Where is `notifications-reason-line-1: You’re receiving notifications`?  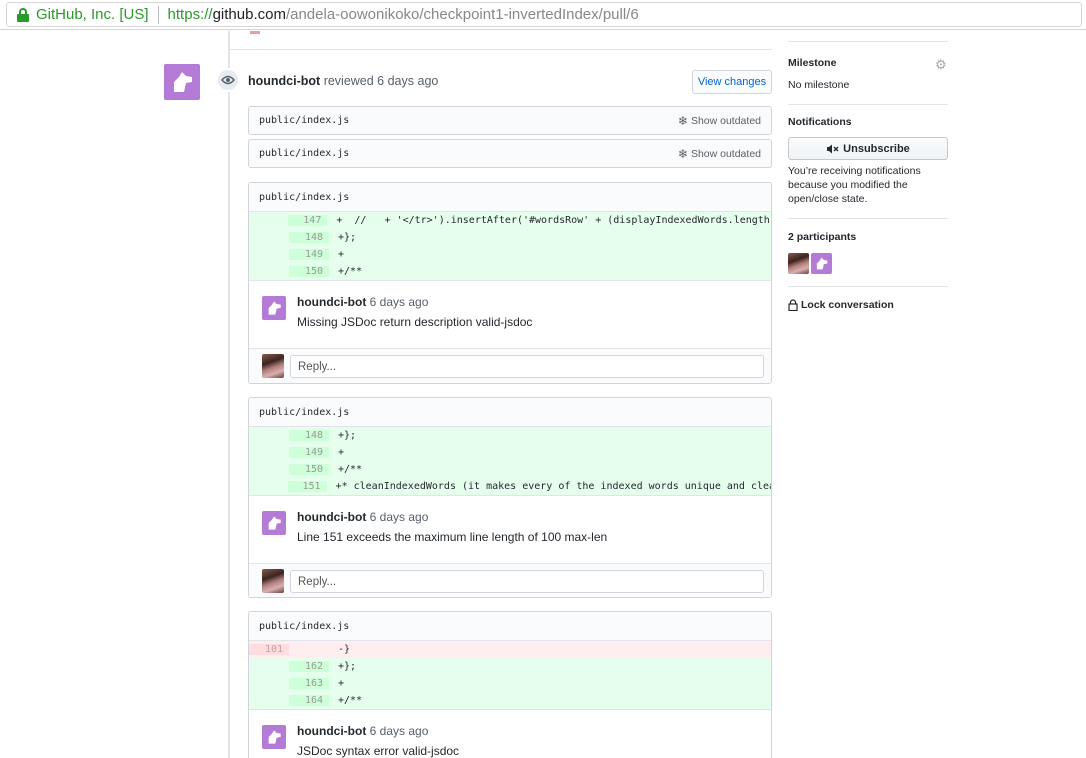
notifications-reason-line-1: You’re receiving notifications is located at coordinates (854, 171).